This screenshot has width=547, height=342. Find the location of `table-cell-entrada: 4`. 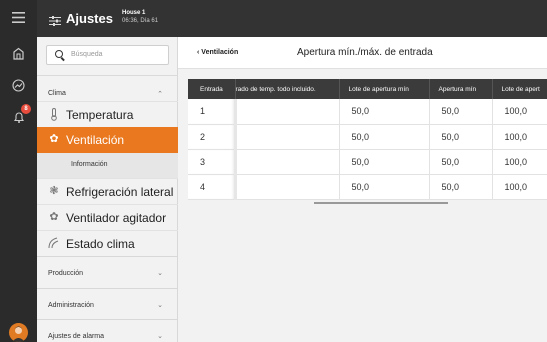

table-cell-entrada: 4 is located at coordinates (212, 187).